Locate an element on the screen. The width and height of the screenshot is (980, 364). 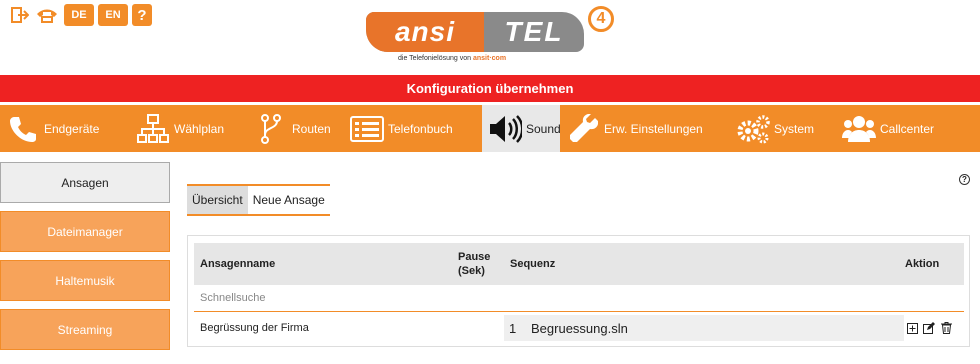
sidebar-item-streaming: Streaming is located at coordinates (85, 329).